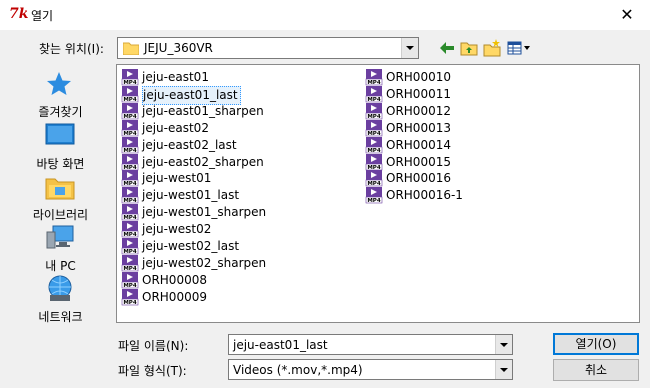  I want to click on computer-icon, so click(60, 237).